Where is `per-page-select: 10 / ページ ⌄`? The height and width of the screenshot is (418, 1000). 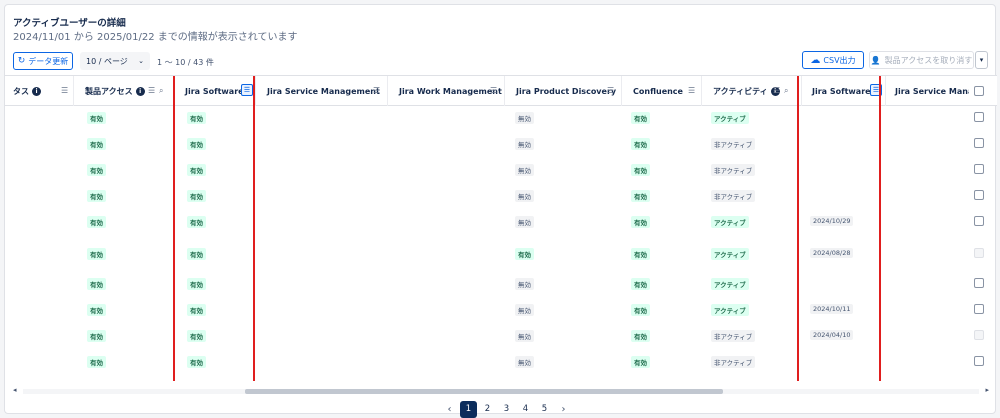
per-page-select: 10 / ページ ⌄ is located at coordinates (115, 61).